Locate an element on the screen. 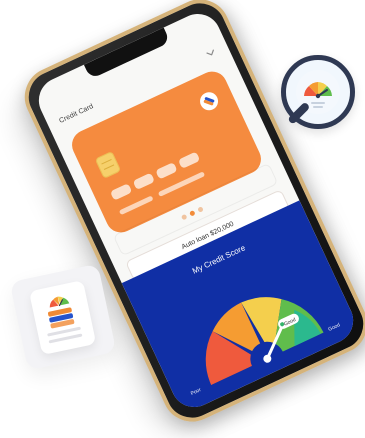 The width and height of the screenshot is (365, 438). credit-report-icon is located at coordinates (62, 318).